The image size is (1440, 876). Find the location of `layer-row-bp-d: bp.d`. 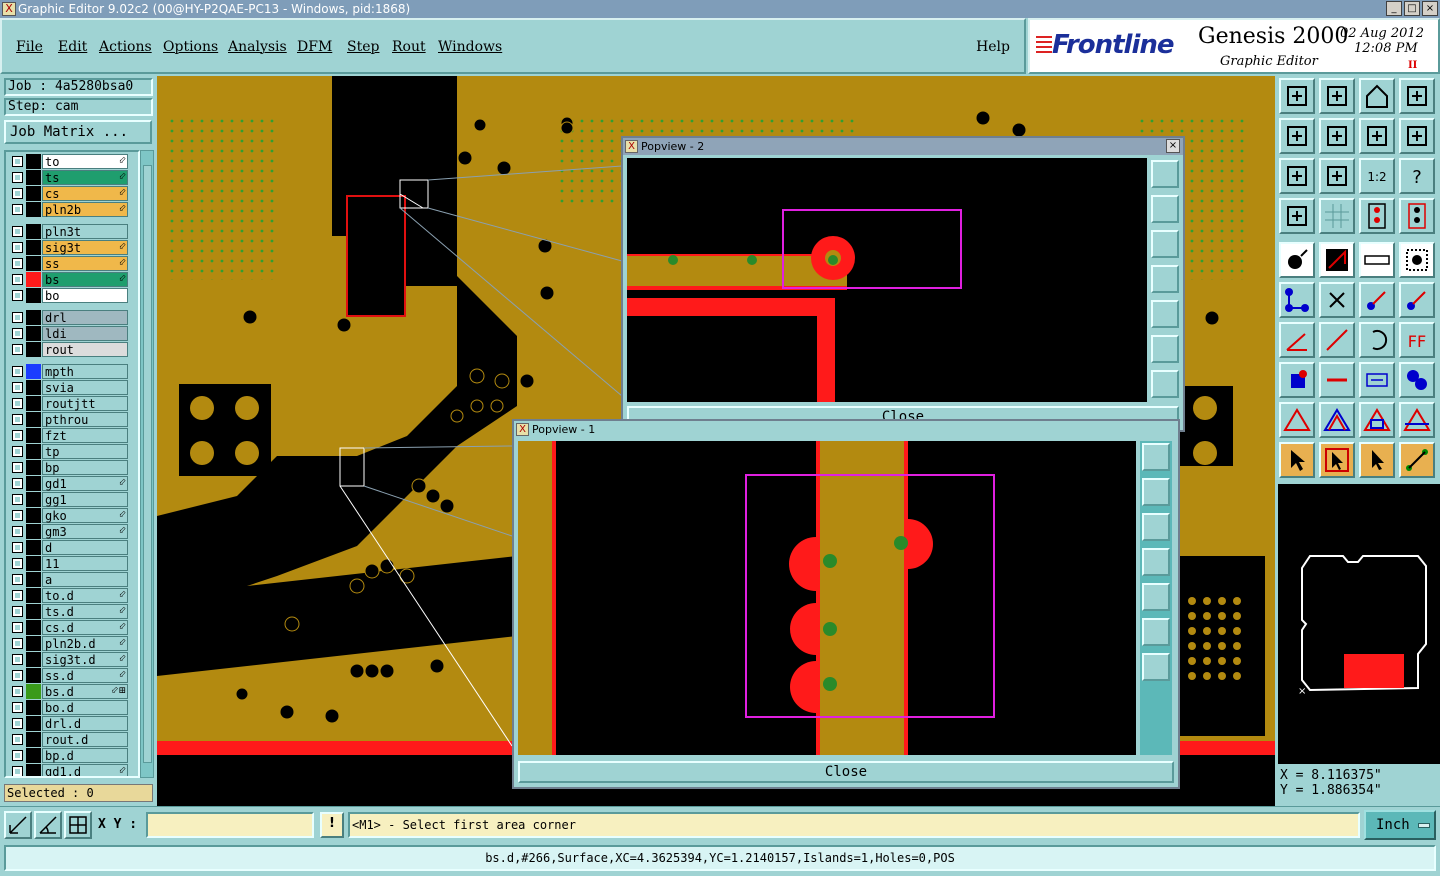

layer-row-bp-d: bp.d is located at coordinates (69, 755).